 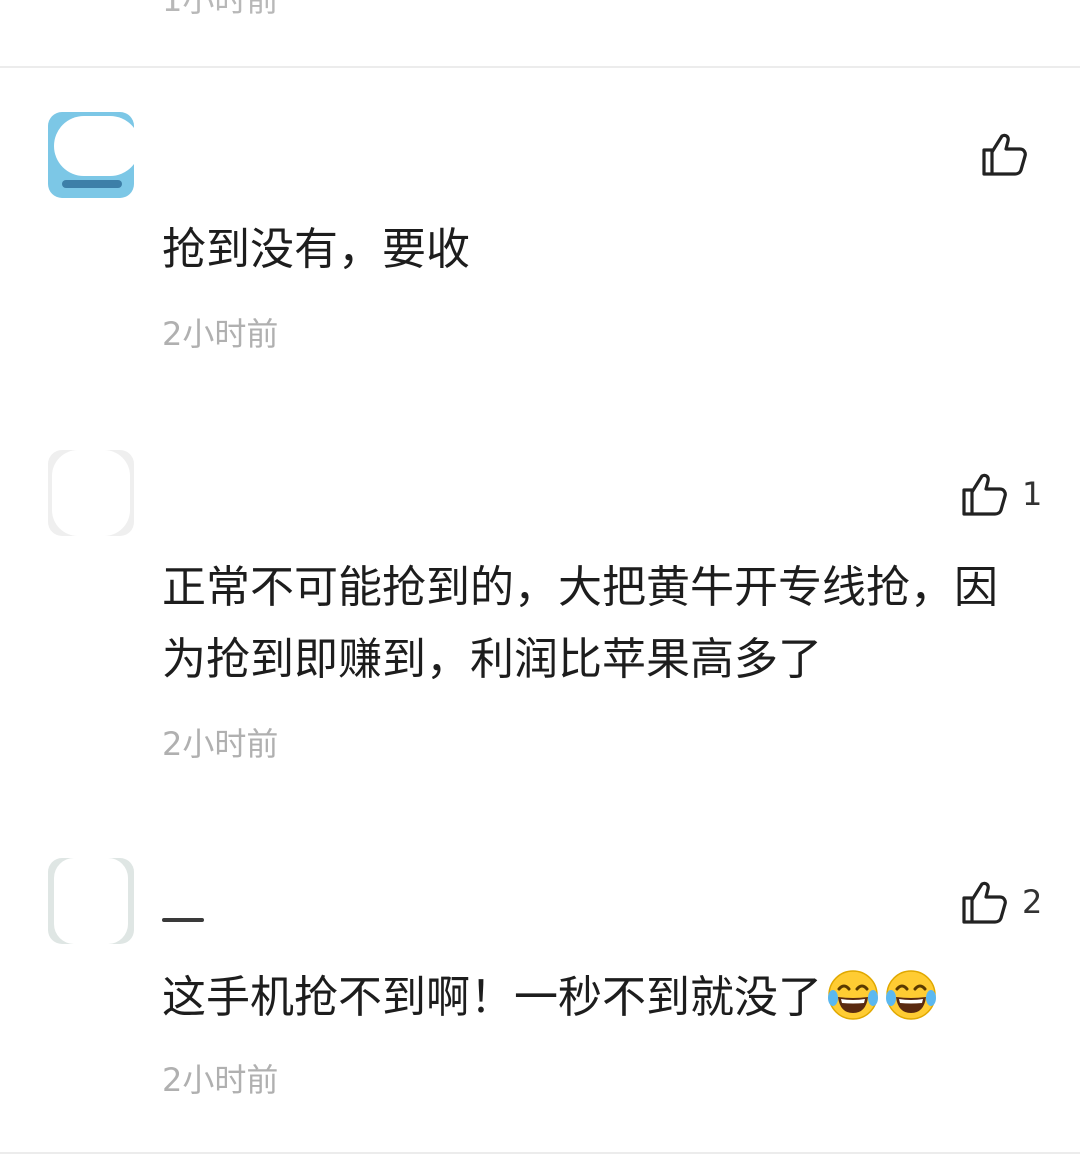 What do you see at coordinates (580, 623) in the screenshot?
I see `comment-text: 正常不可能抢到的，大把黄牛开专线抢，因为抢到即赚到，利润比苹果高多了` at bounding box center [580, 623].